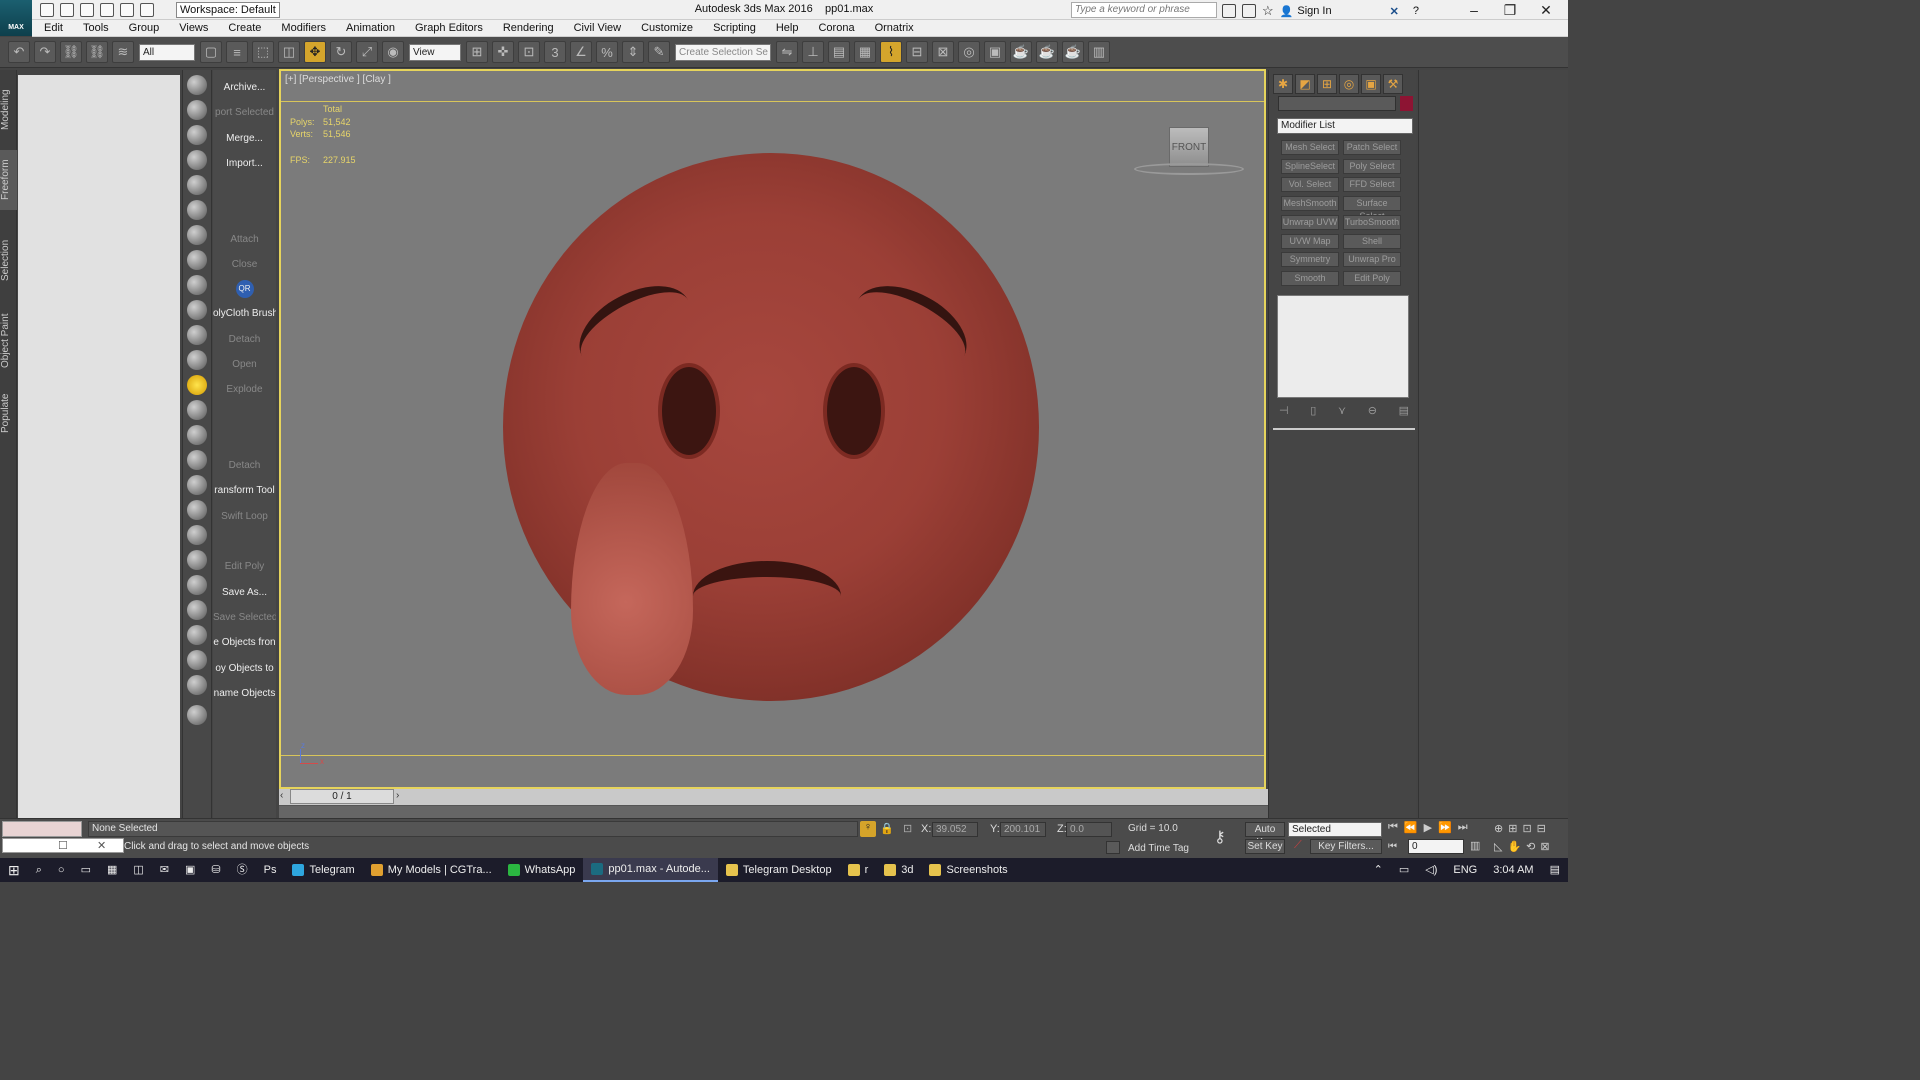 This screenshot has height=1080, width=1920. Describe the element at coordinates (1474, 10) in the screenshot. I see `minimize-icon: –` at that location.